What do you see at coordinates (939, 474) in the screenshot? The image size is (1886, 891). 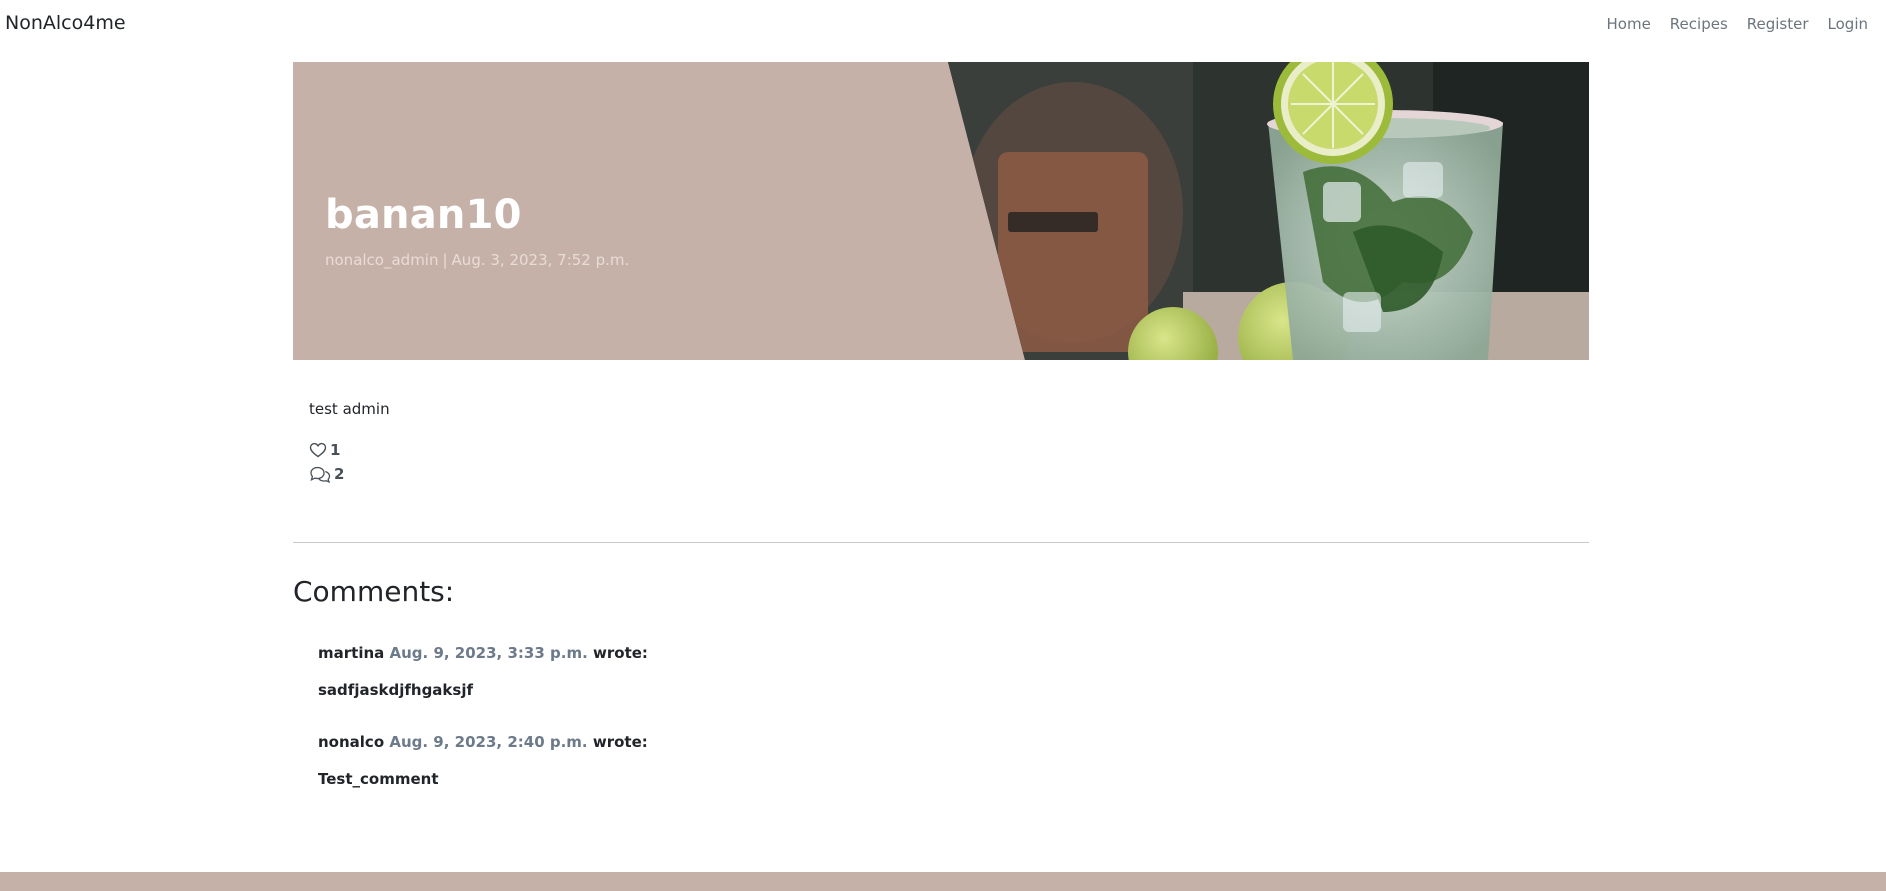 I see `comments-stat: 2` at bounding box center [939, 474].